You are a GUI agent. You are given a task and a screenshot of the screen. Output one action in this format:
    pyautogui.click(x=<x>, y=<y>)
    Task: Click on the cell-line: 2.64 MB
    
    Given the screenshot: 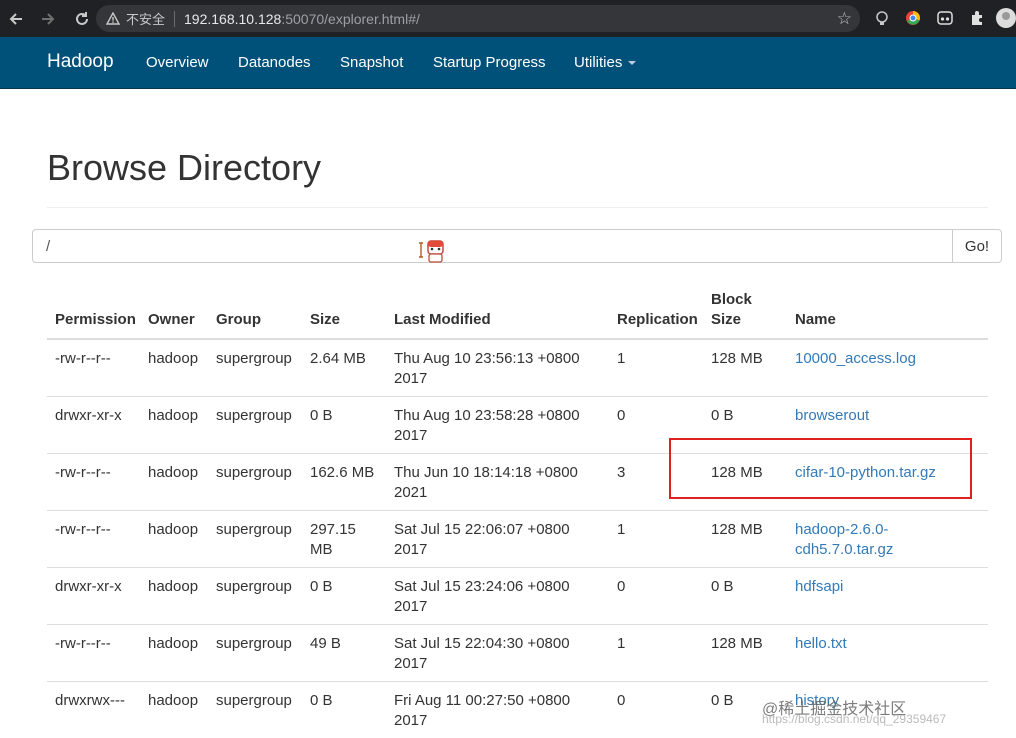 What is the action you would take?
    pyautogui.click(x=338, y=358)
    